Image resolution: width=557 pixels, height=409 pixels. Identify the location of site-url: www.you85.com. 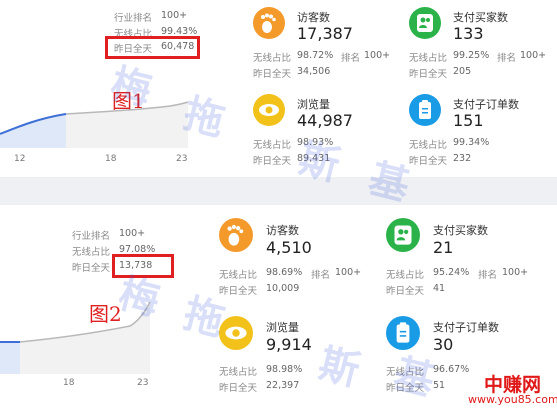
(512, 399).